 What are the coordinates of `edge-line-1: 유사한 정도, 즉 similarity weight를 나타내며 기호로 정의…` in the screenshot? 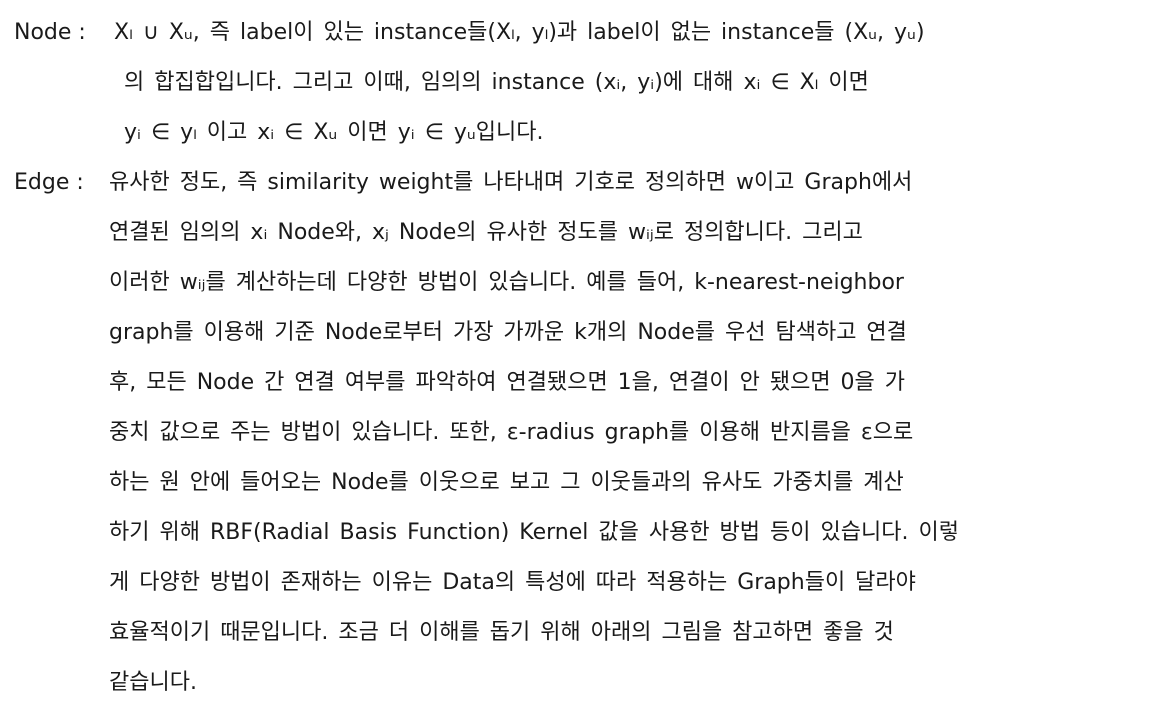 It's located at (511, 182).